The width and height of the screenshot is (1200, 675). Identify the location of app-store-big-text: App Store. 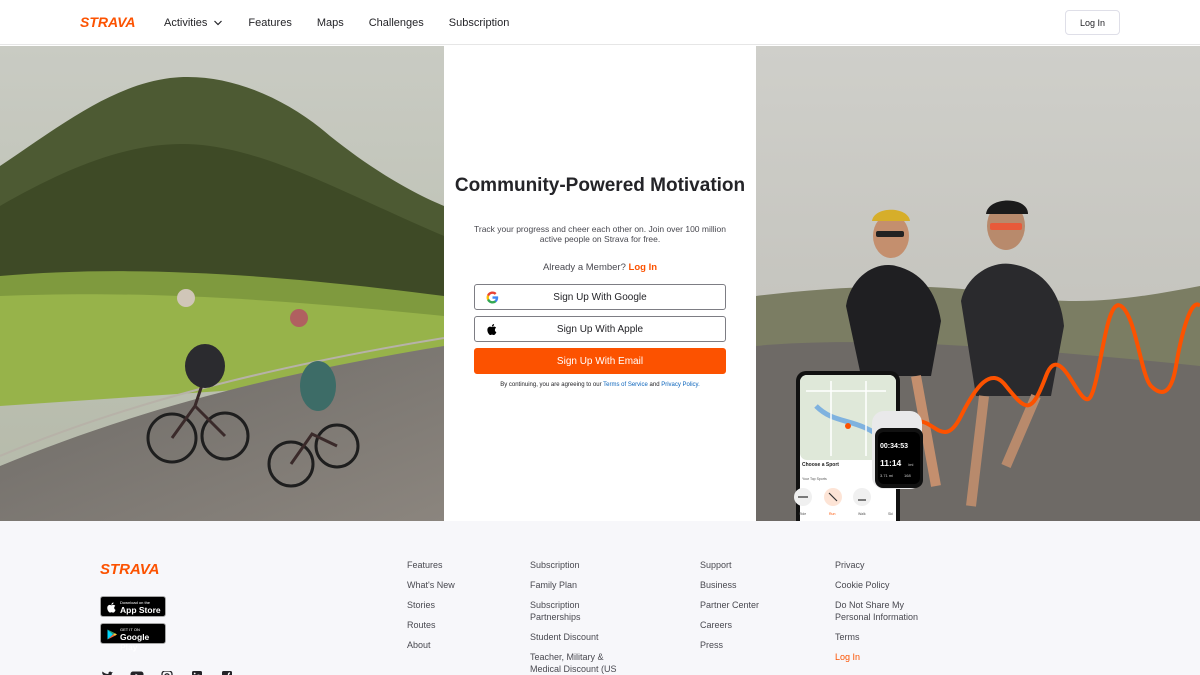
(140, 610).